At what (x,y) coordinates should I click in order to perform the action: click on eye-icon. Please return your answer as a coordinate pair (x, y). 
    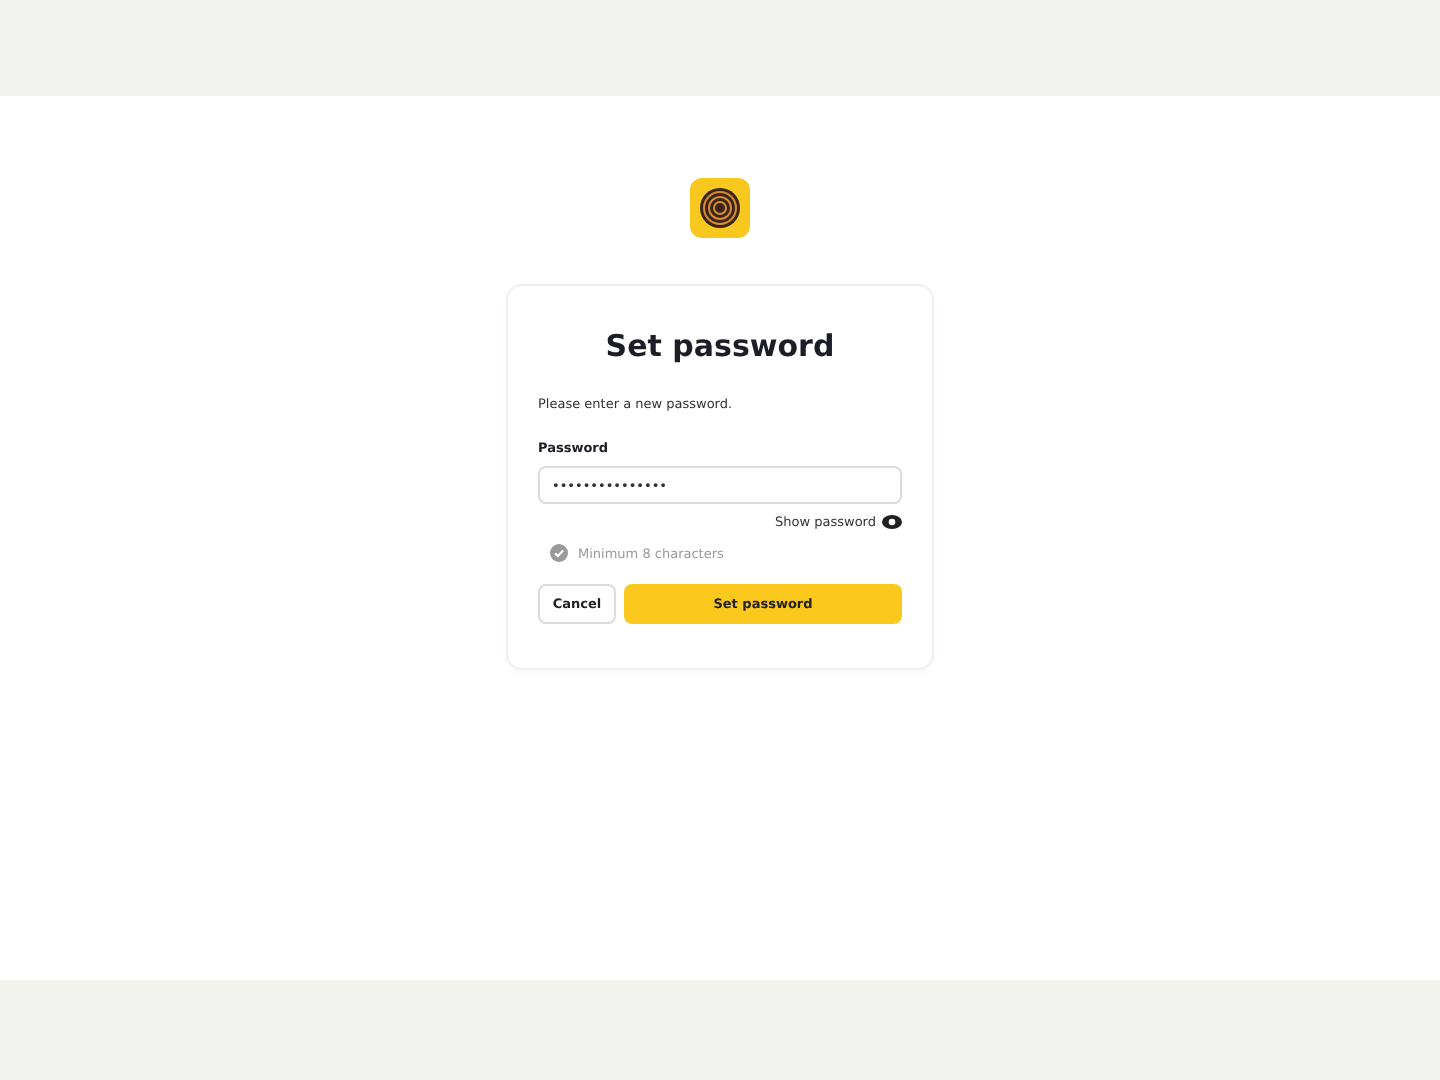
    Looking at the image, I should click on (892, 522).